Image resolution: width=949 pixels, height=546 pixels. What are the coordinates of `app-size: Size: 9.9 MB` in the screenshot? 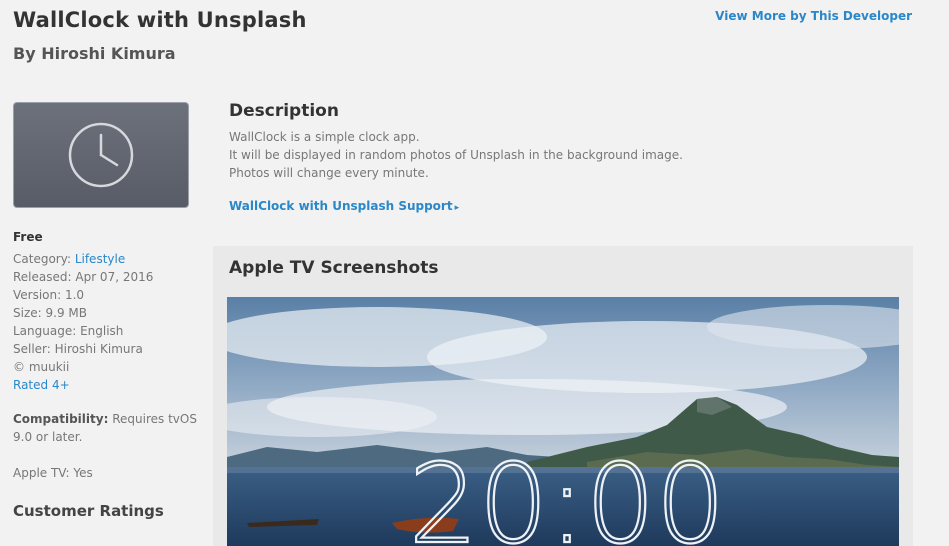 It's located at (50, 313).